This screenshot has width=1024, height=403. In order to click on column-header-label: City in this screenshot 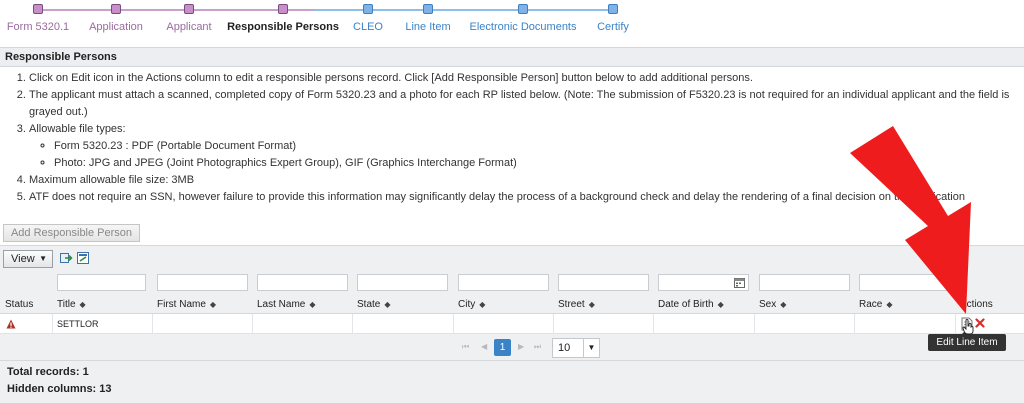, I will do `click(467, 304)`.